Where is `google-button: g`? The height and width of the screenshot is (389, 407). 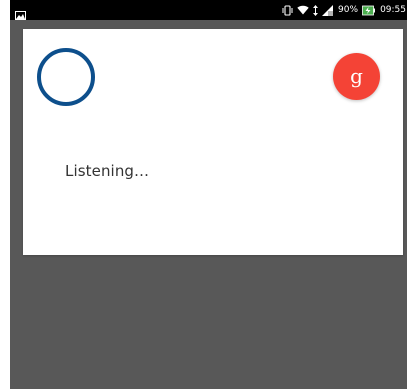
google-button: g is located at coordinates (356, 76).